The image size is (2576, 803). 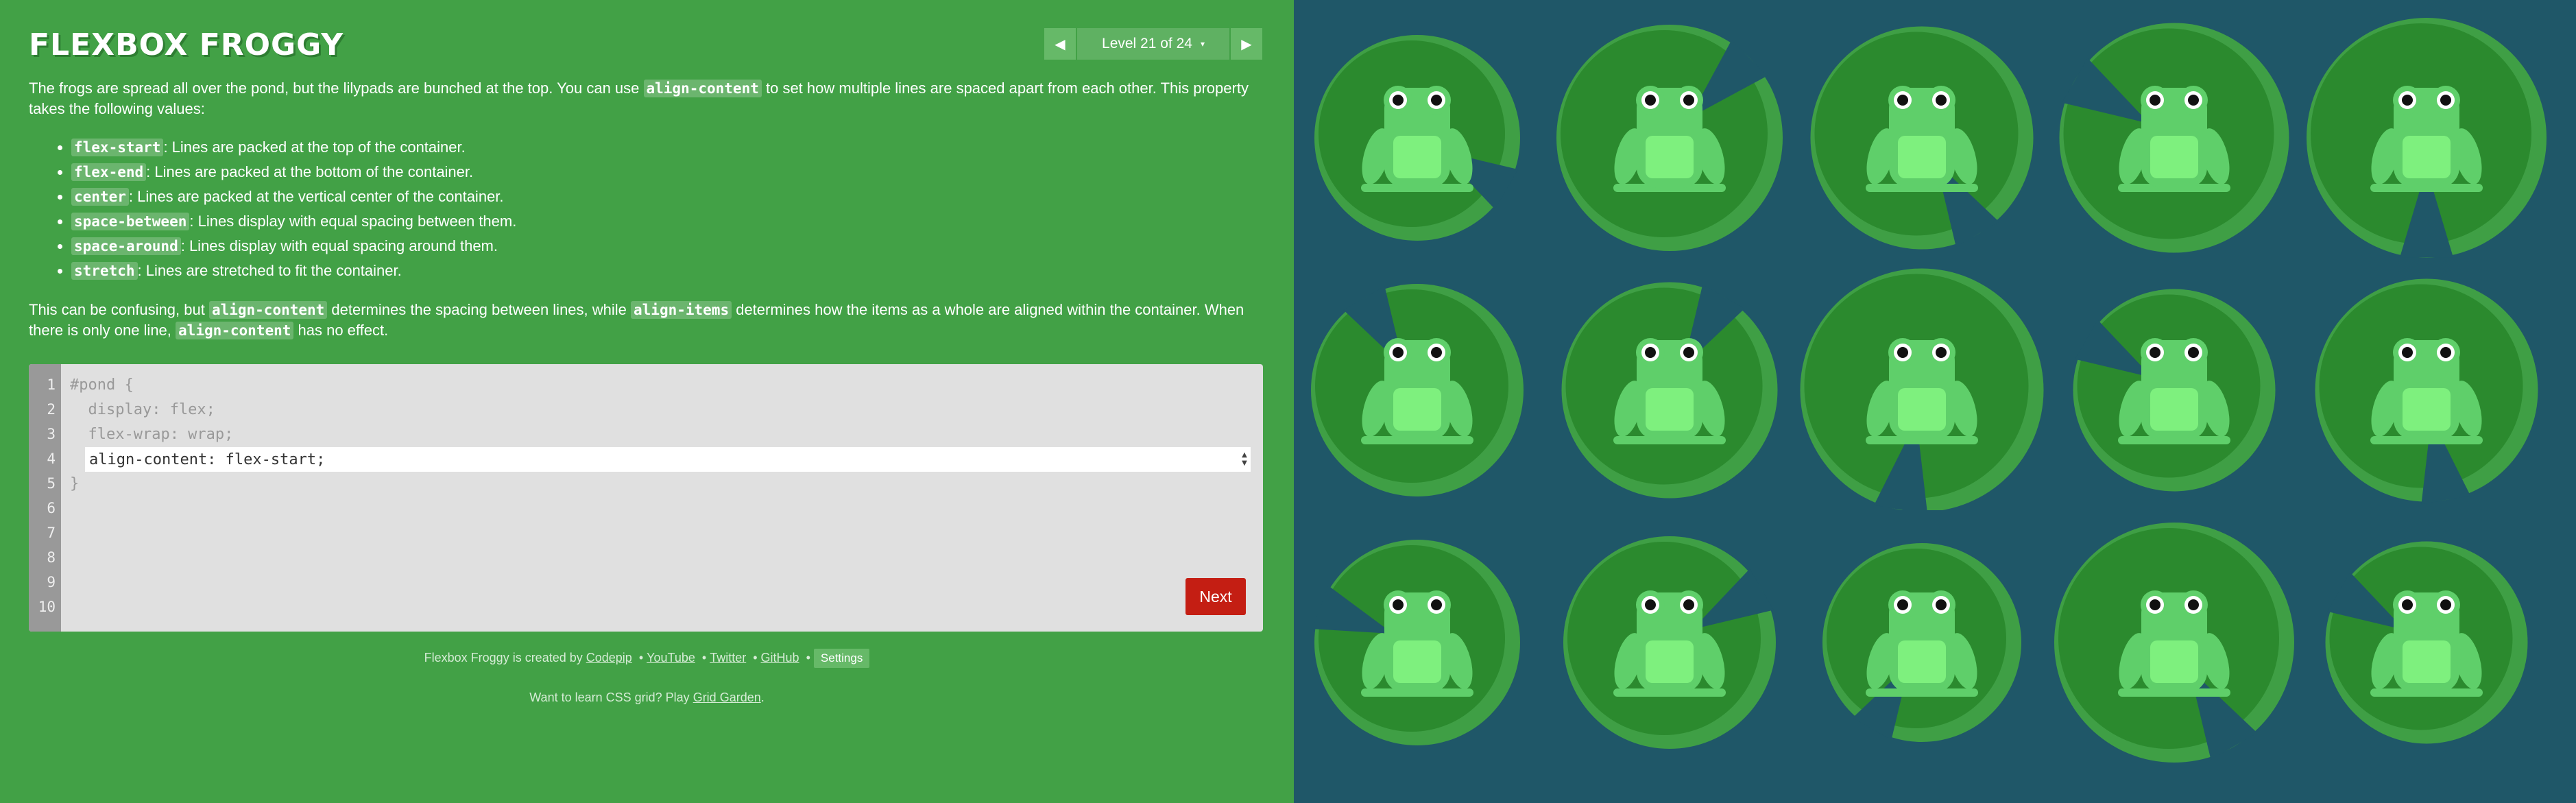 I want to click on note-text: has no effect., so click(x=341, y=330).